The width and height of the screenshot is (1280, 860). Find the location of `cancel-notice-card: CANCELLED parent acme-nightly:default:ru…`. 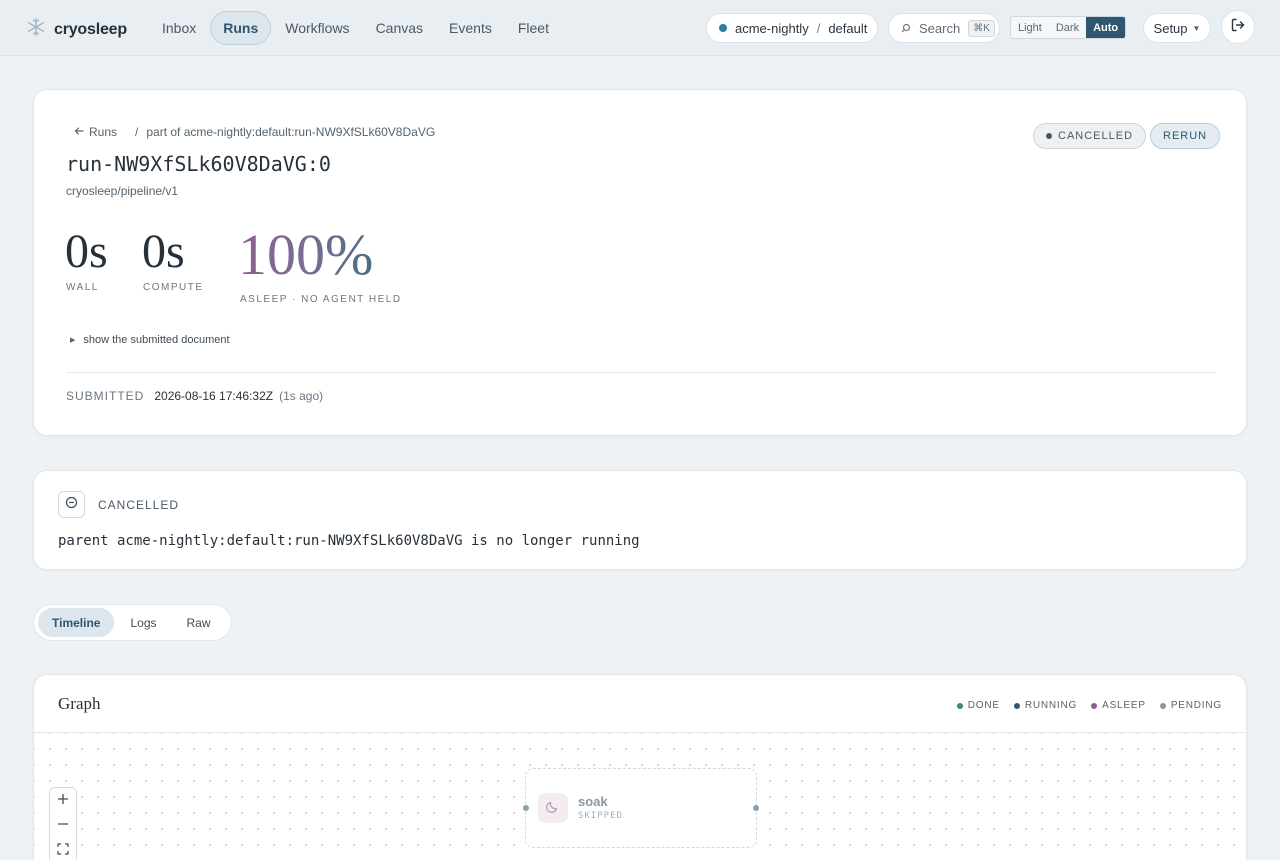

cancel-notice-card: CANCELLED parent acme-nightly:default:ru… is located at coordinates (640, 520).